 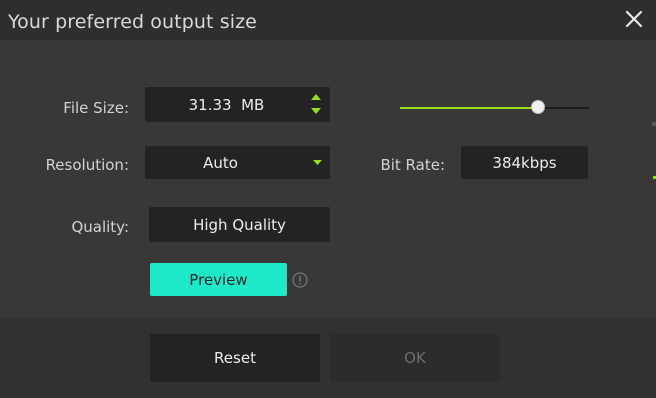 What do you see at coordinates (316, 97) in the screenshot?
I see `stepper-up-icon` at bounding box center [316, 97].